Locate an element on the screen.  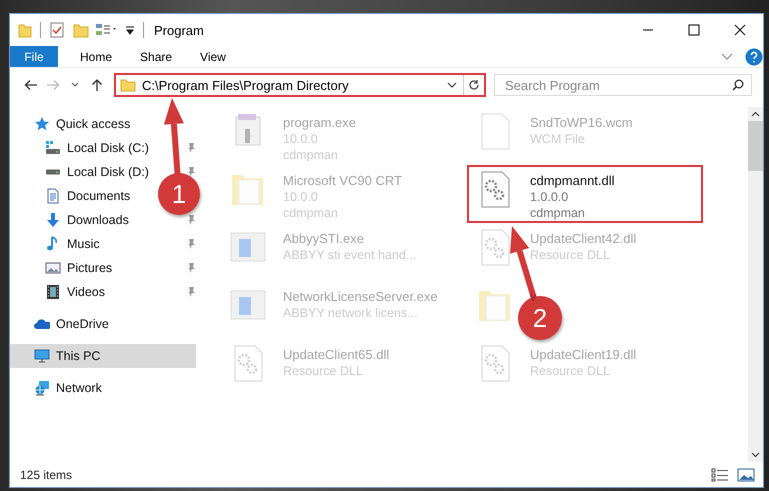
picture-icon is located at coordinates (53, 268).